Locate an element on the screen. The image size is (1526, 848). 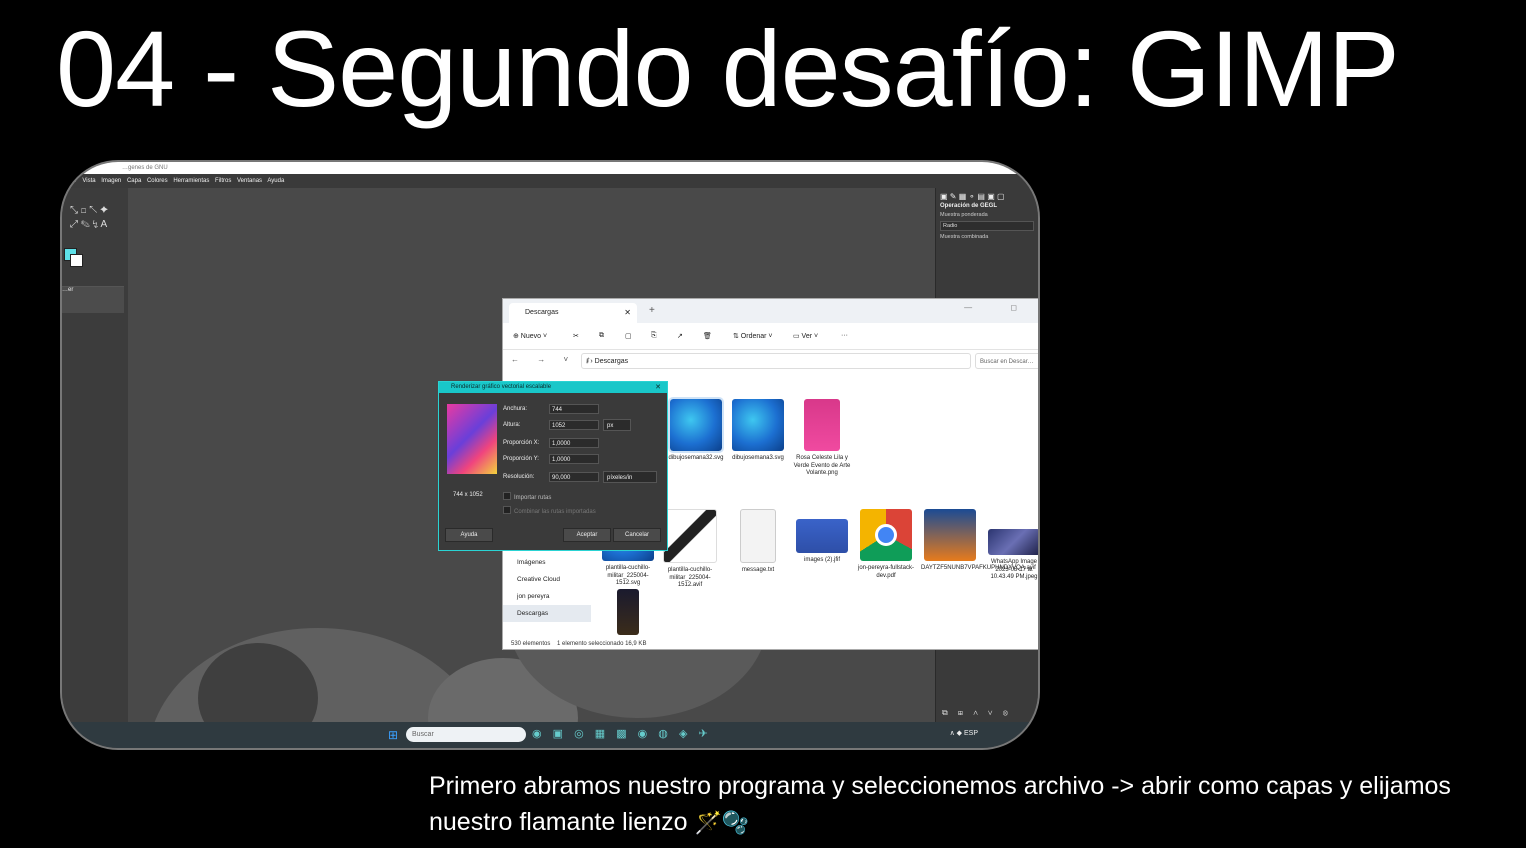
tool-icons: ⤡ ◻ ↖ ✦ ⤢ ✎ ↯ A is located at coordinates (89, 218).